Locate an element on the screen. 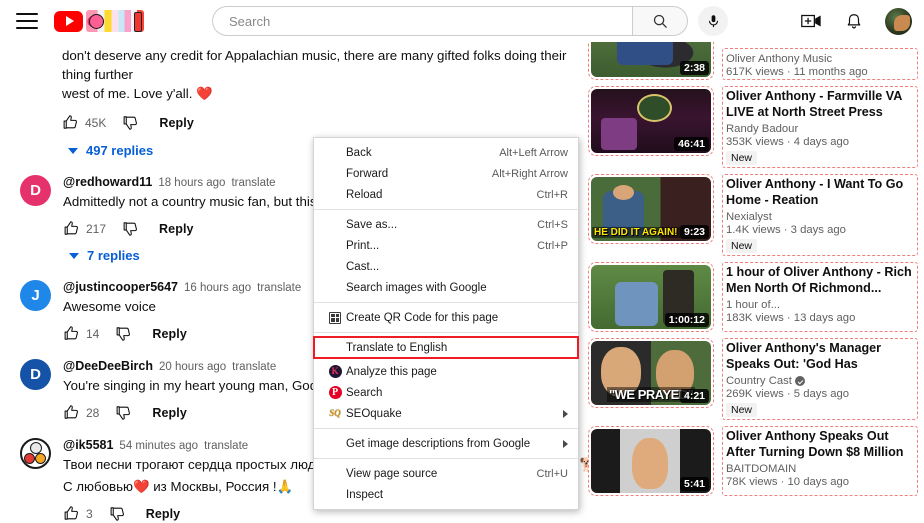 The image size is (924, 523). hamburger-menu-icon is located at coordinates (27, 21).